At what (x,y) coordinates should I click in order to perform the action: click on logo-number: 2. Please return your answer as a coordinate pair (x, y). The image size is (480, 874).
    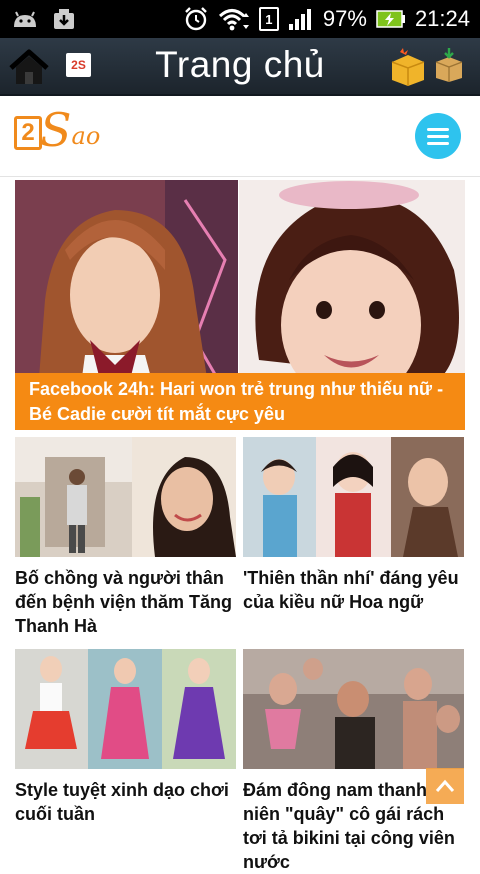
    Looking at the image, I should click on (28, 133).